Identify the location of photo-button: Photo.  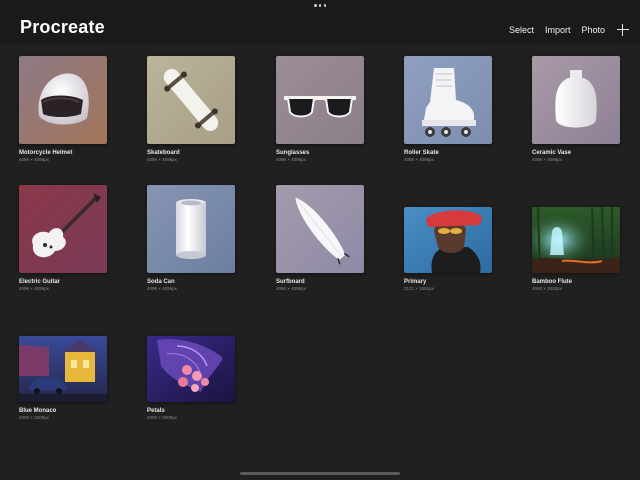
(593, 30).